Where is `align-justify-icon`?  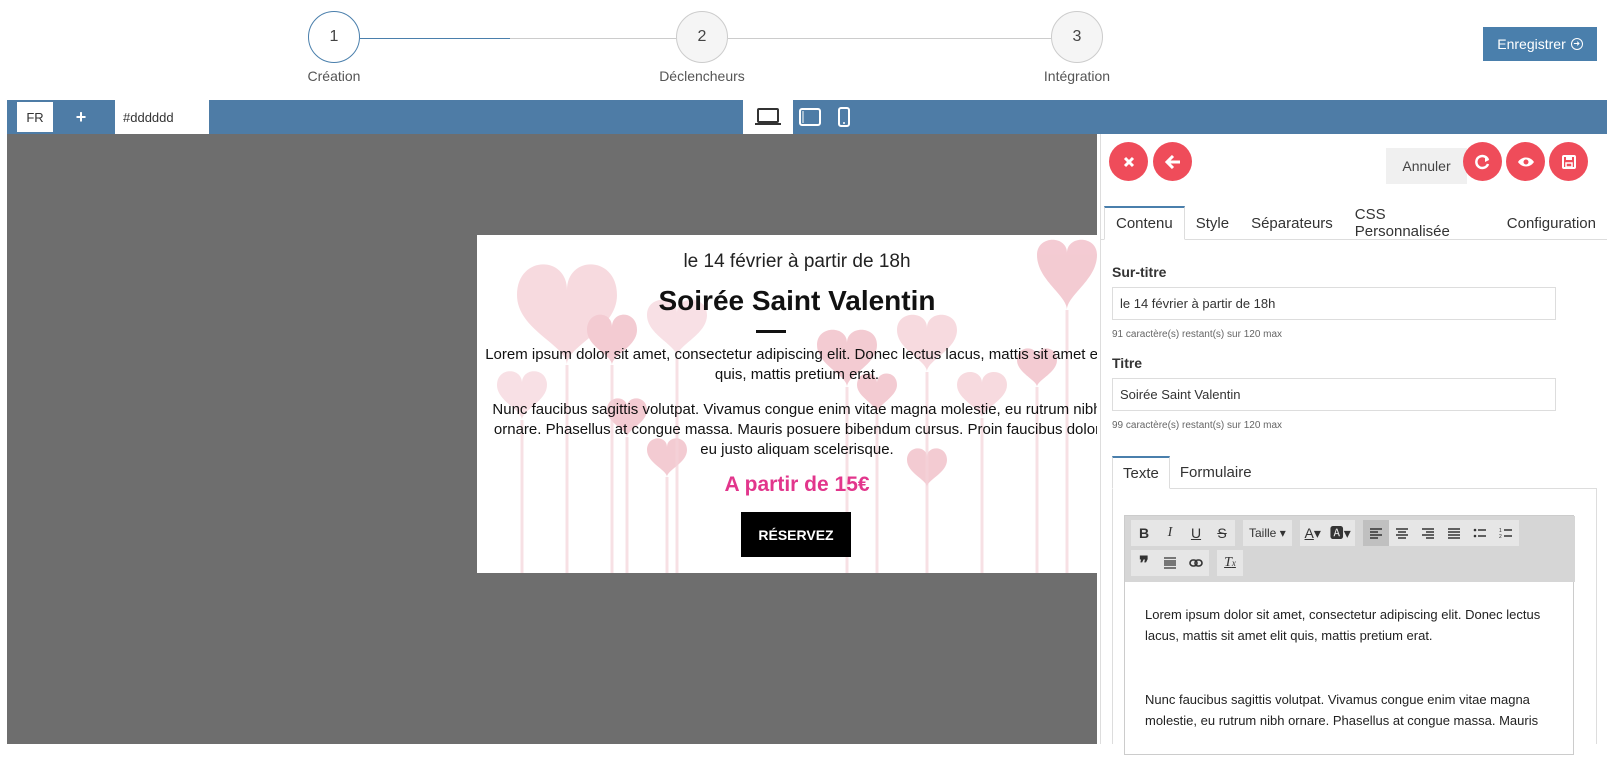 align-justify-icon is located at coordinates (1453, 533).